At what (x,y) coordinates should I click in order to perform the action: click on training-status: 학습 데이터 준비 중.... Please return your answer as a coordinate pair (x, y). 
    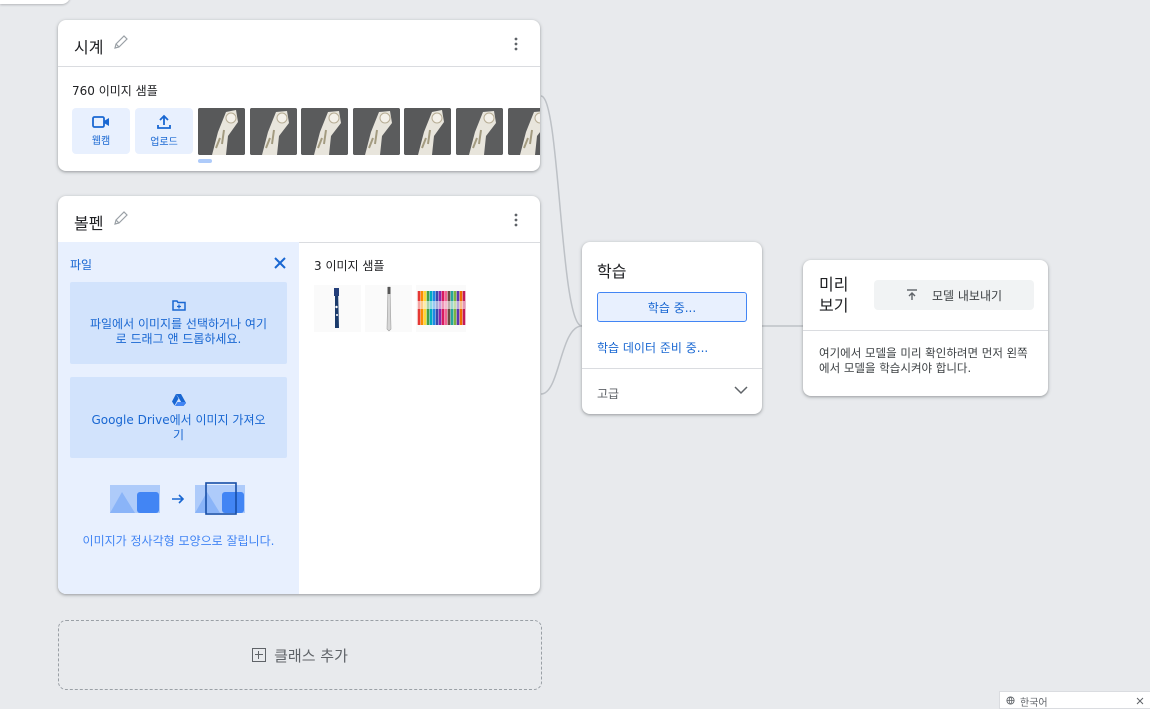
    Looking at the image, I should click on (653, 348).